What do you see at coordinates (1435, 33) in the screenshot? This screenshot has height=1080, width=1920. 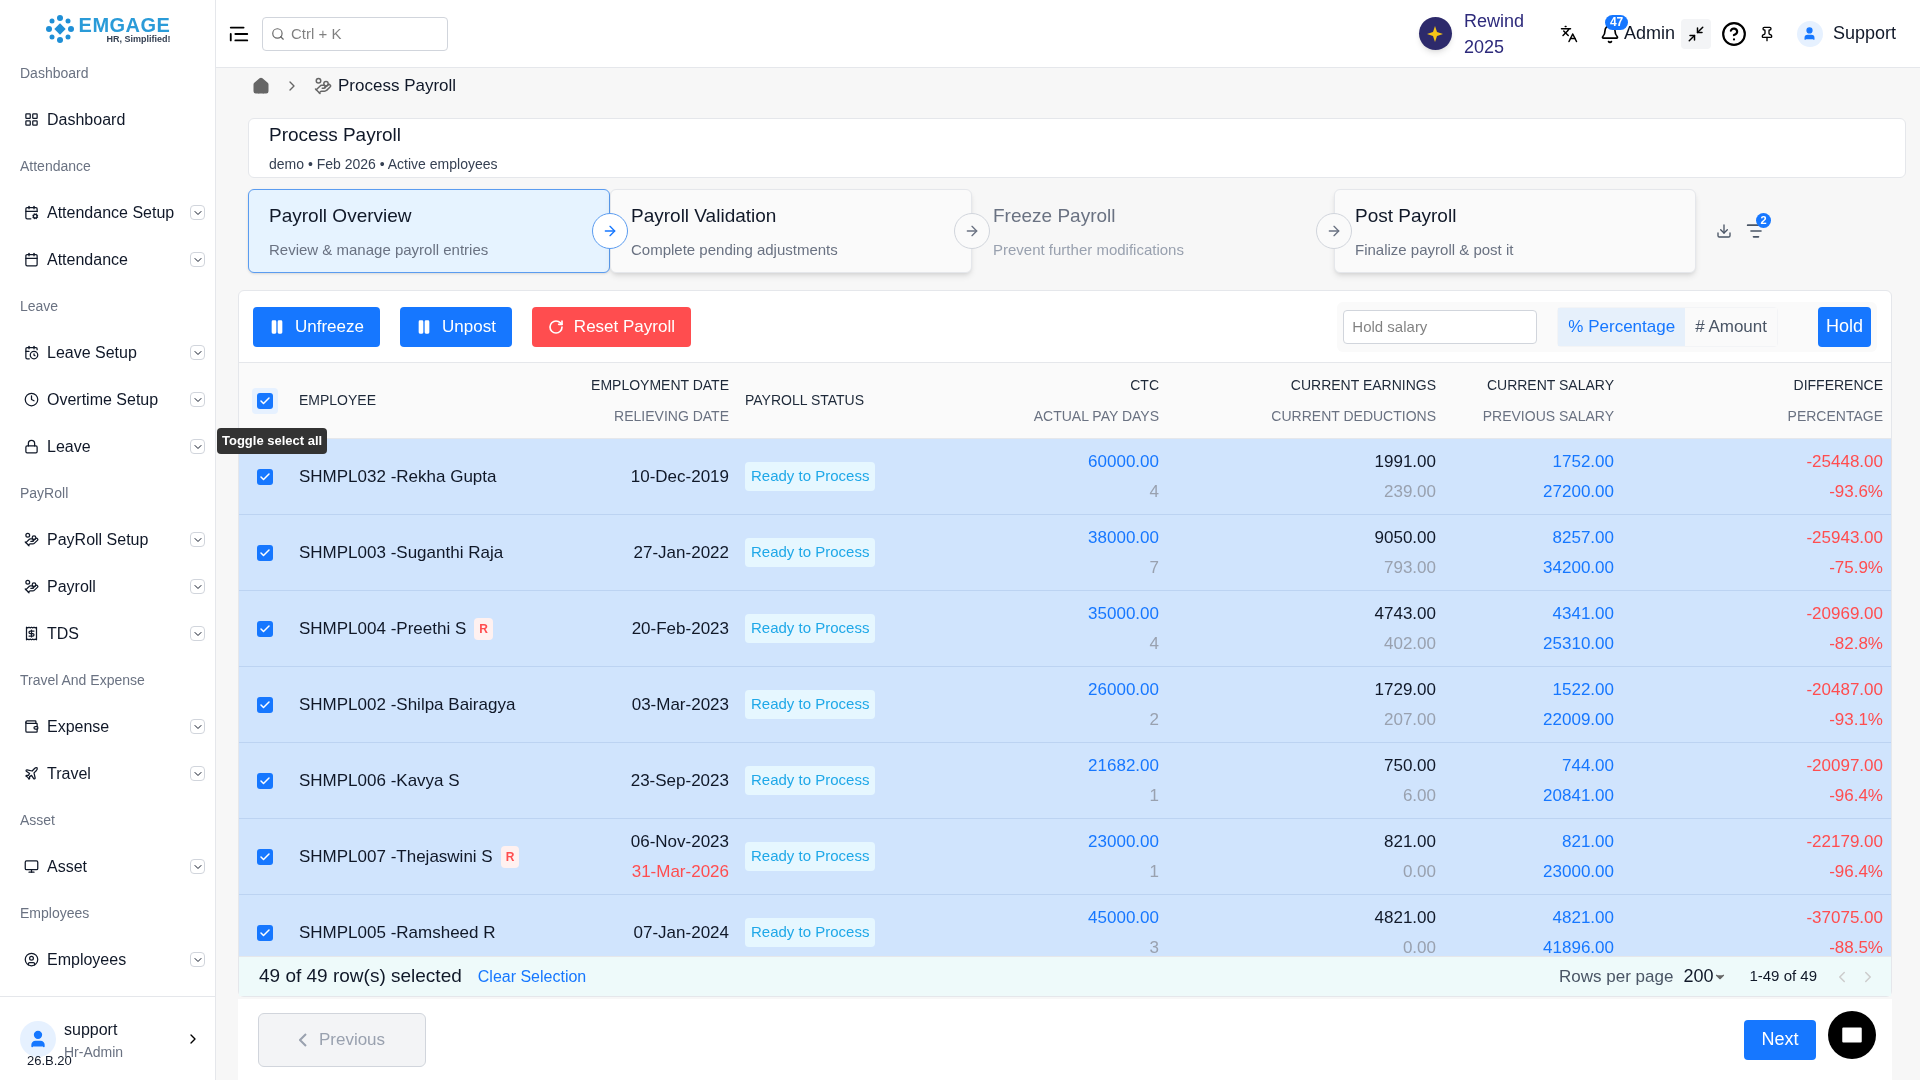 I see `star-avatar-icon` at bounding box center [1435, 33].